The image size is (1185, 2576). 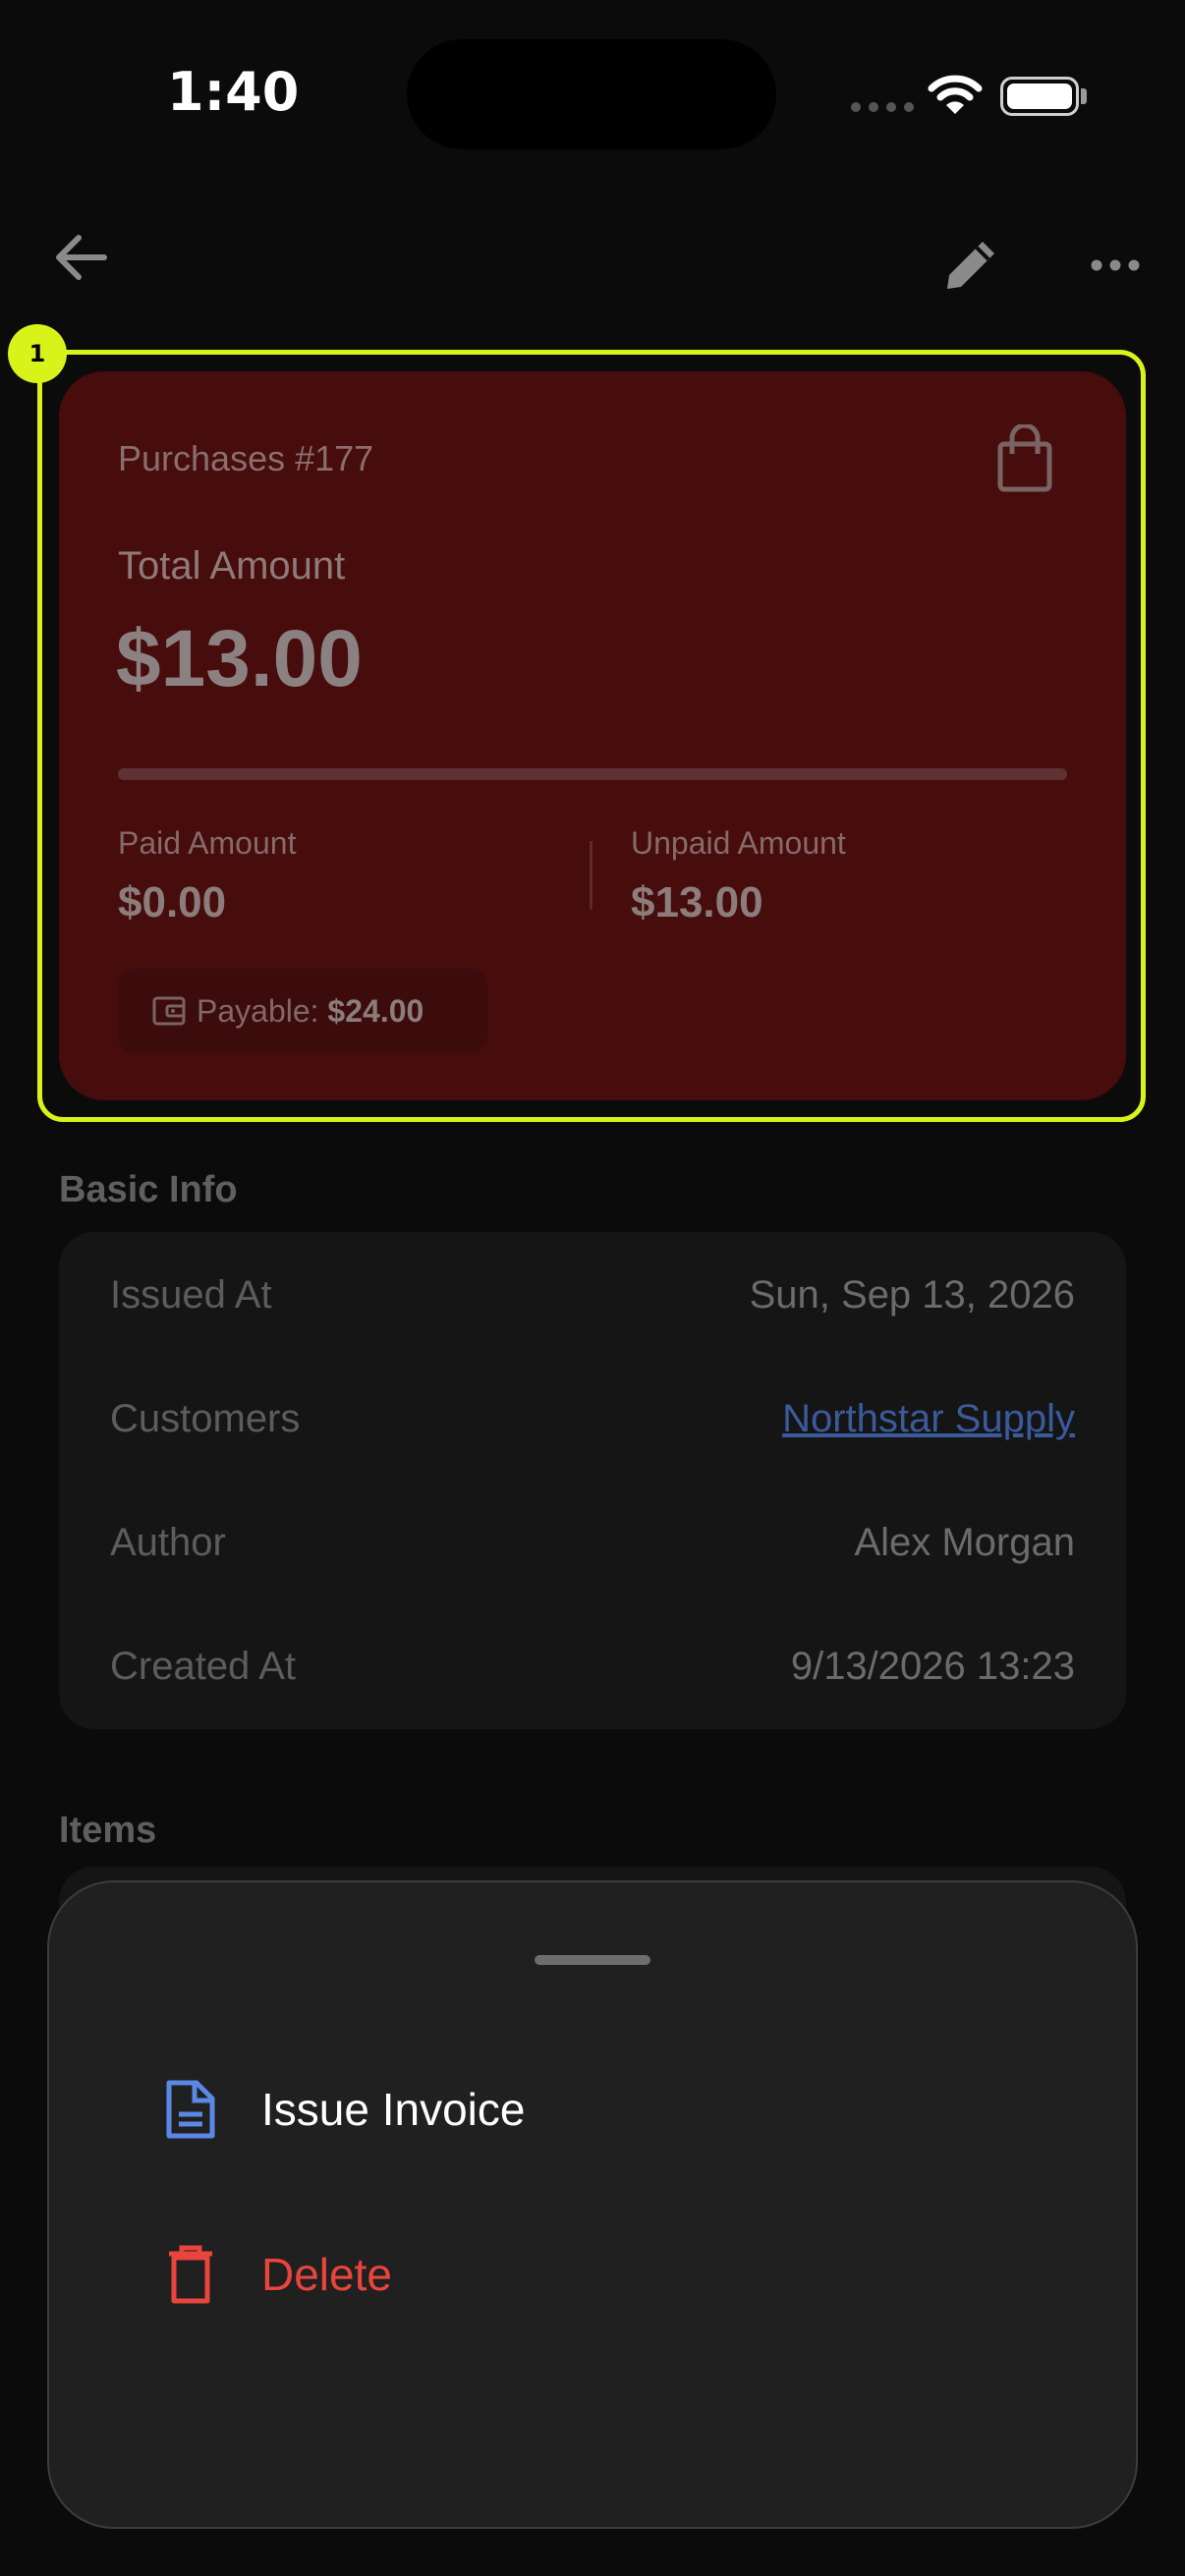 What do you see at coordinates (972, 264) in the screenshot?
I see `pencil-icon` at bounding box center [972, 264].